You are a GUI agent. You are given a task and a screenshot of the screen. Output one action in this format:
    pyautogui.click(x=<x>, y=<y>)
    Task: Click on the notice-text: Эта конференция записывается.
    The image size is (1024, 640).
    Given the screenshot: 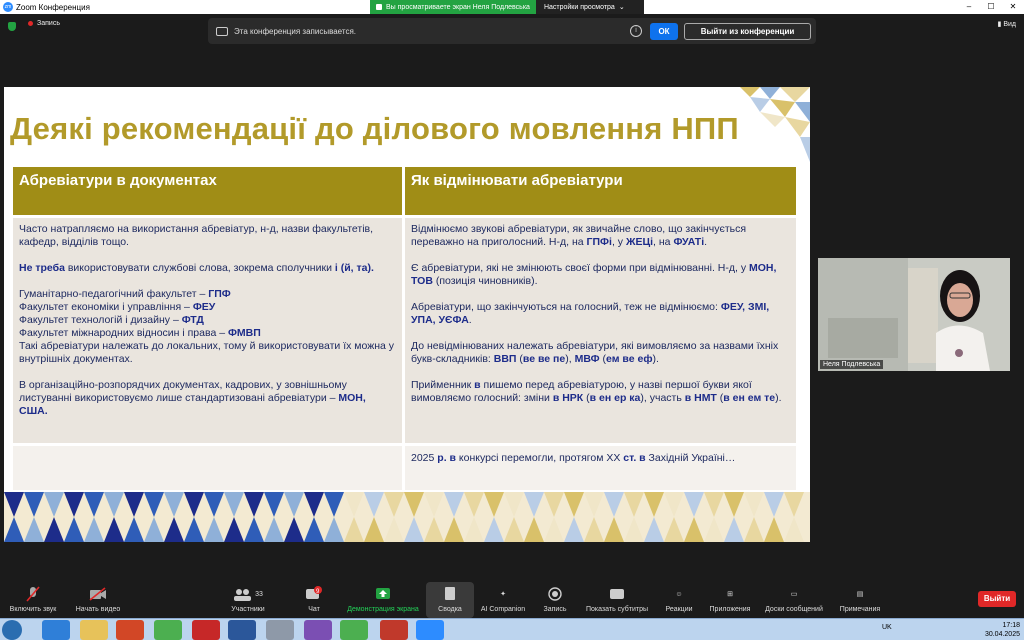 What is the action you would take?
    pyautogui.click(x=295, y=31)
    